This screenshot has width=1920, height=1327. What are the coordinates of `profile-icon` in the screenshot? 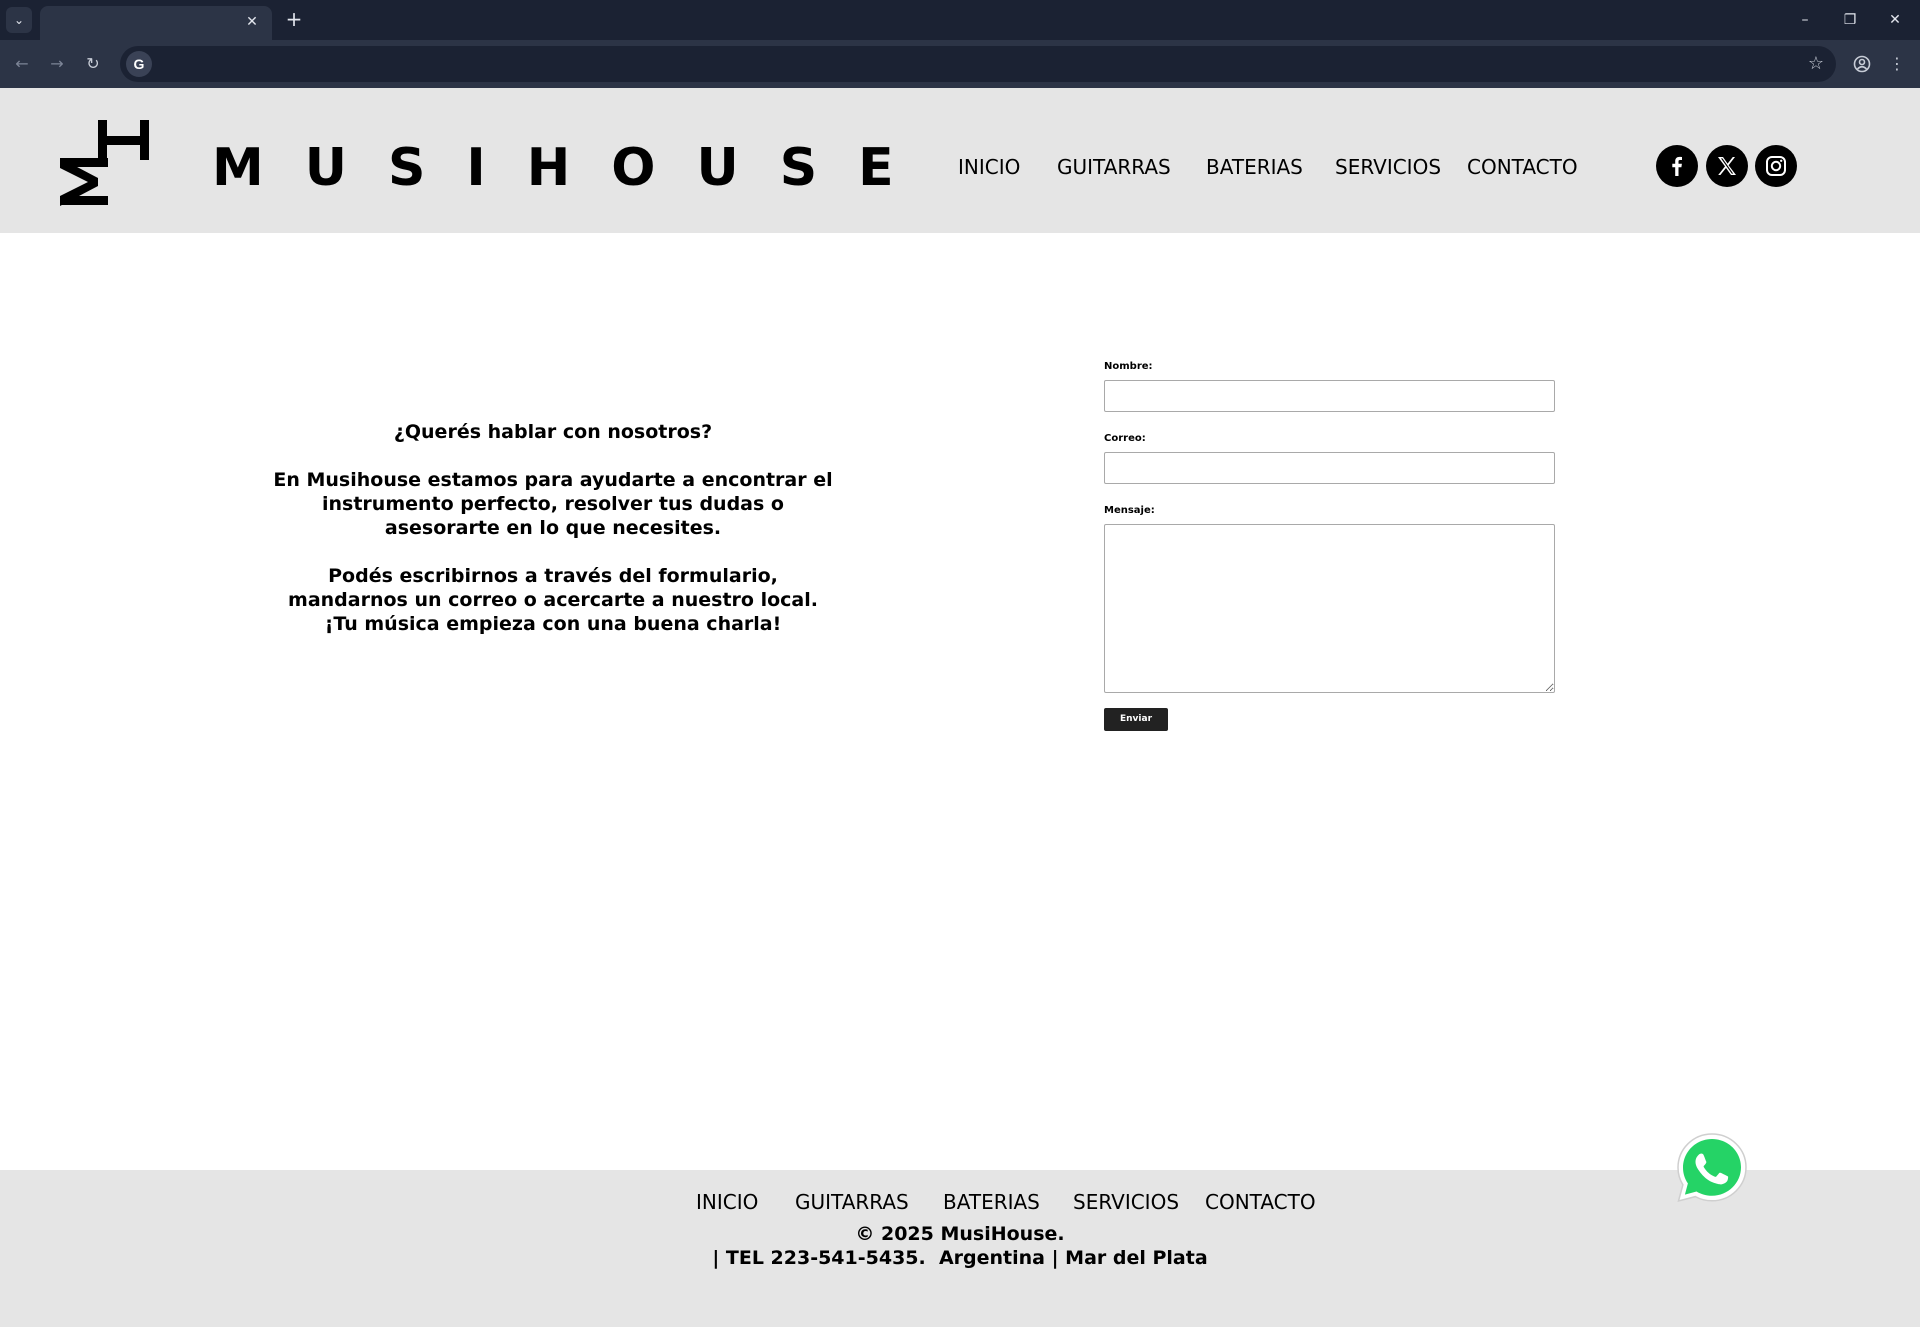 It's located at (1862, 64).